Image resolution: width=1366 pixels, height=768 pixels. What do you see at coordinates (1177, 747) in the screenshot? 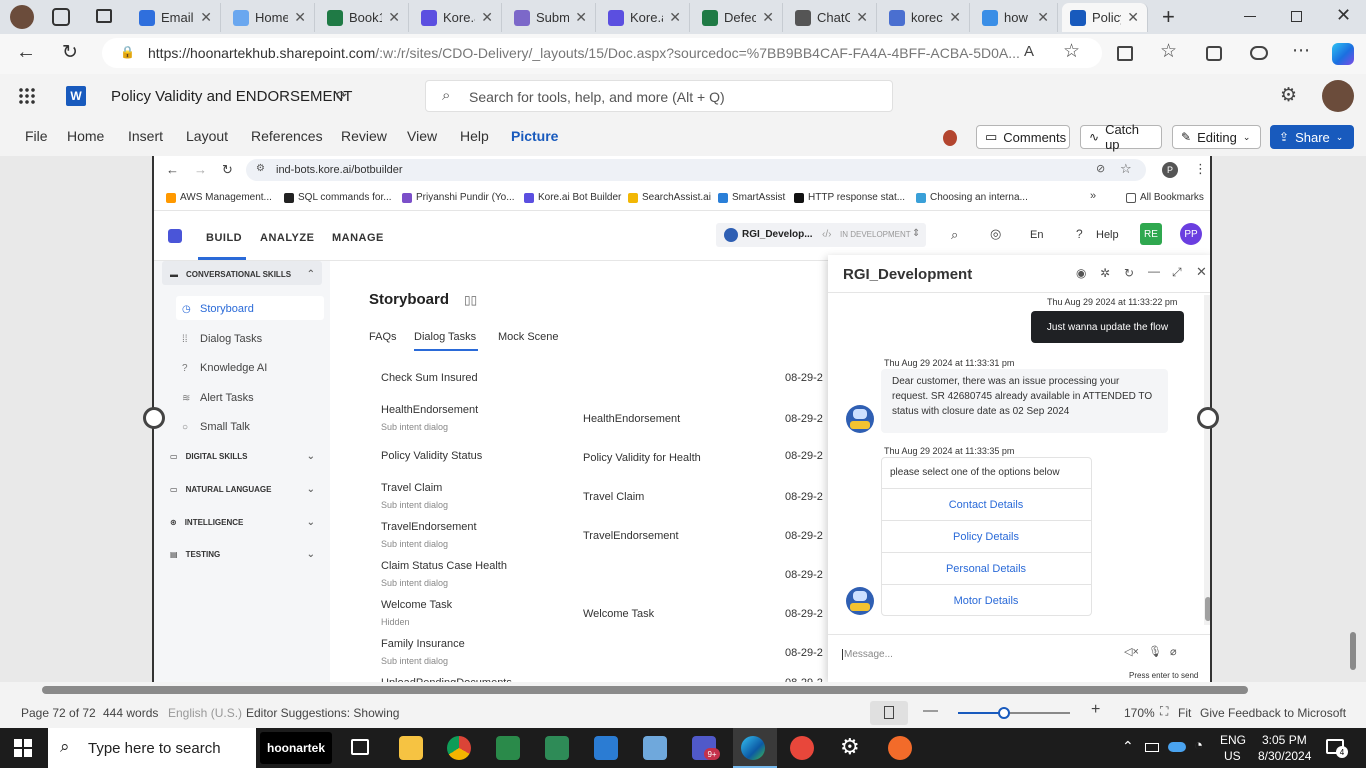
I see `onedrive-icon` at bounding box center [1177, 747].